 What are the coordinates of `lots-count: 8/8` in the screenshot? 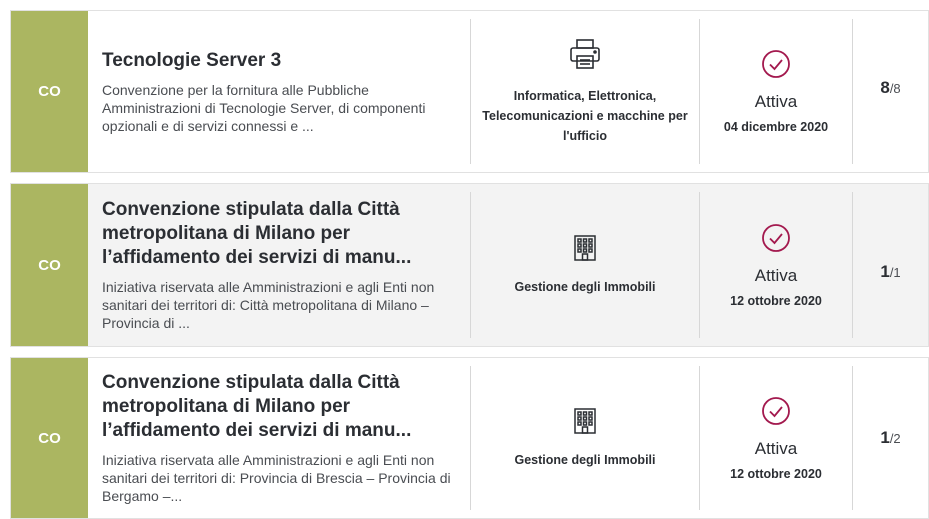 It's located at (890, 88).